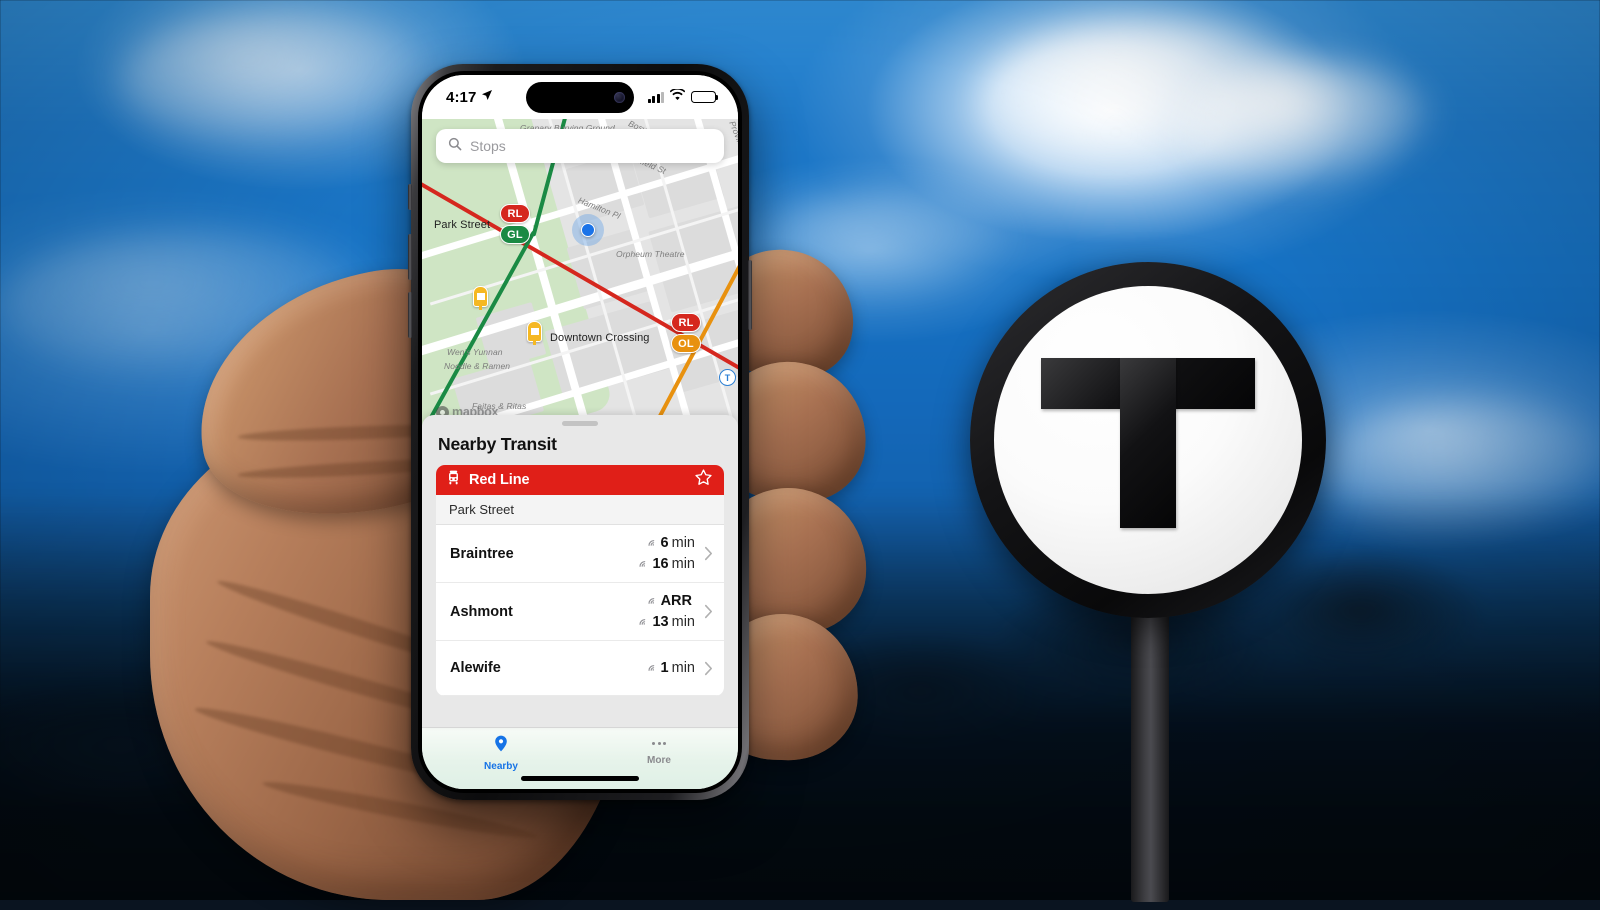 This screenshot has width=1600, height=910. I want to click on train-icon, so click(453, 480).